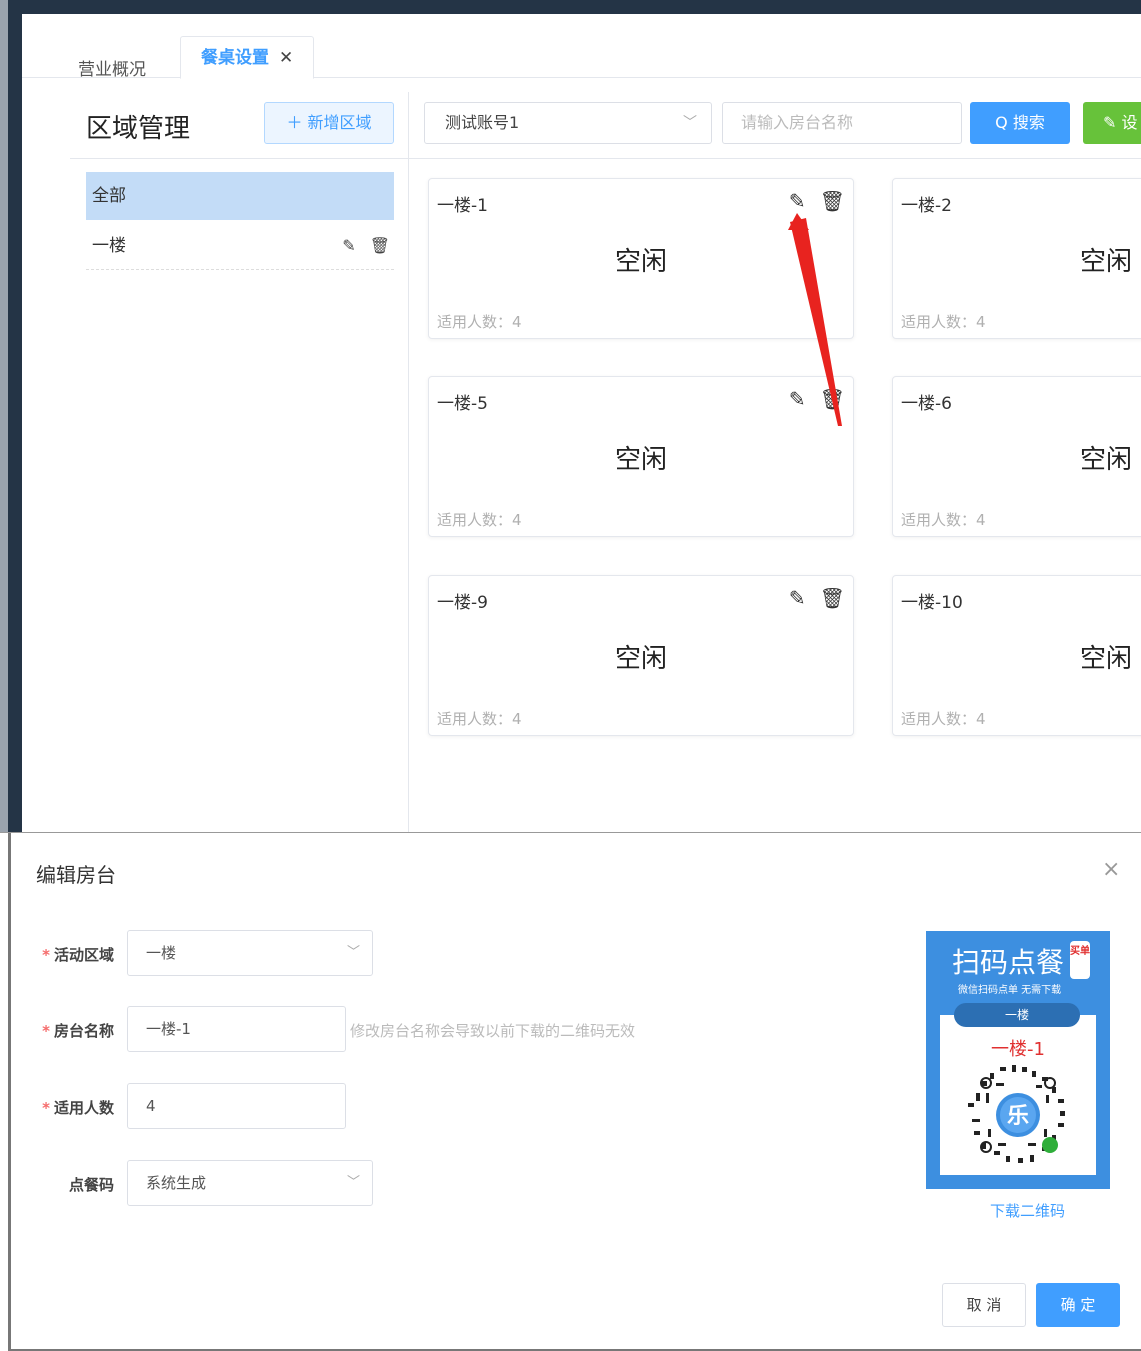  I want to click on qr-preview-card: 扫码点餐 买单 微信扫码点单 无需下载 一楼-1 乐 一楼, so click(1018, 1060).